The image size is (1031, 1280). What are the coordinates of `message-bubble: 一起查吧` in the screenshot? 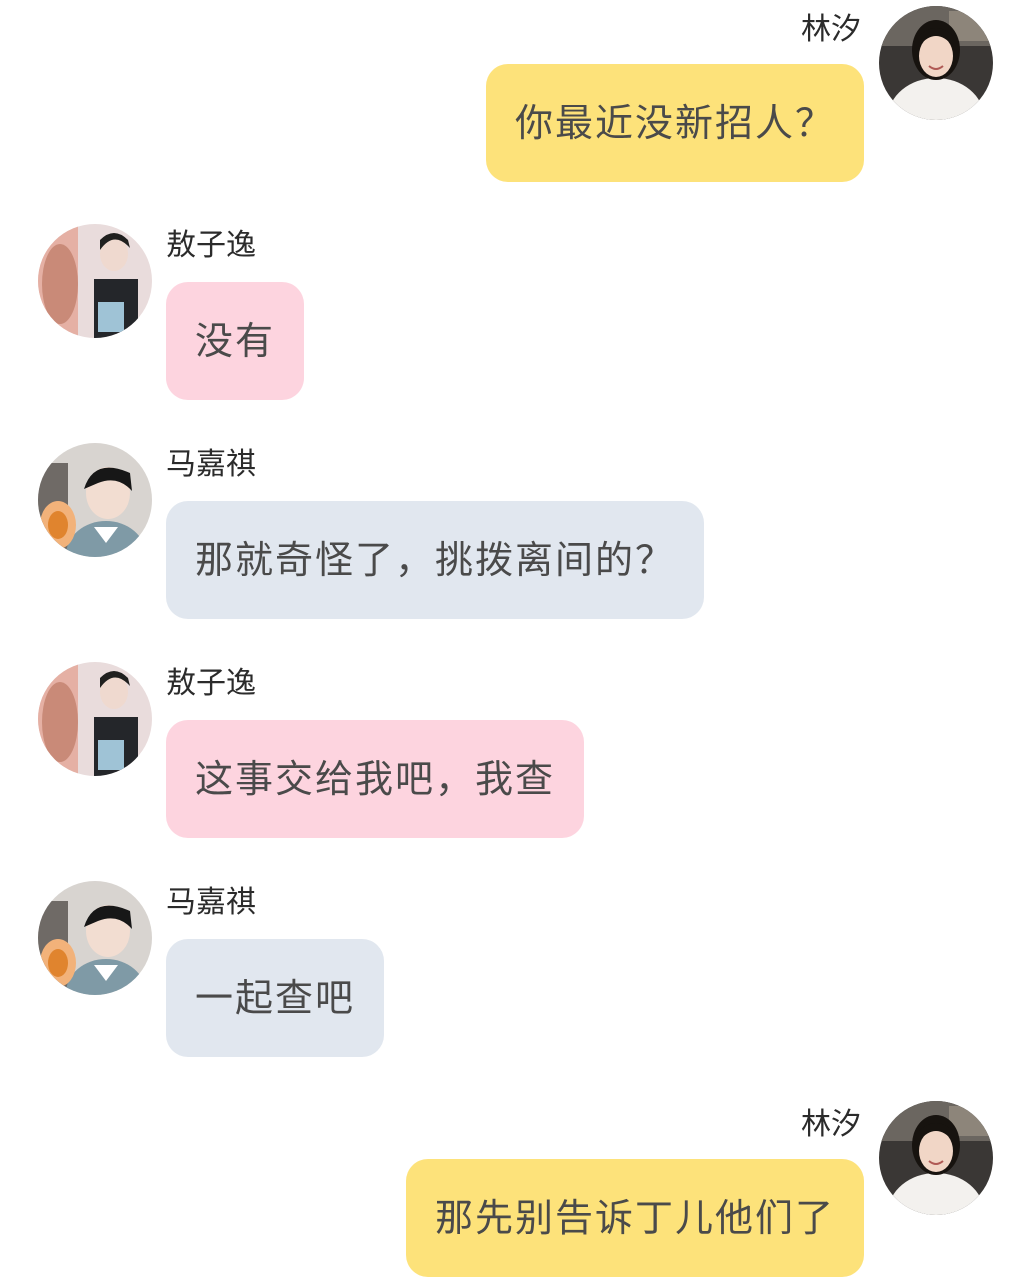 It's located at (275, 998).